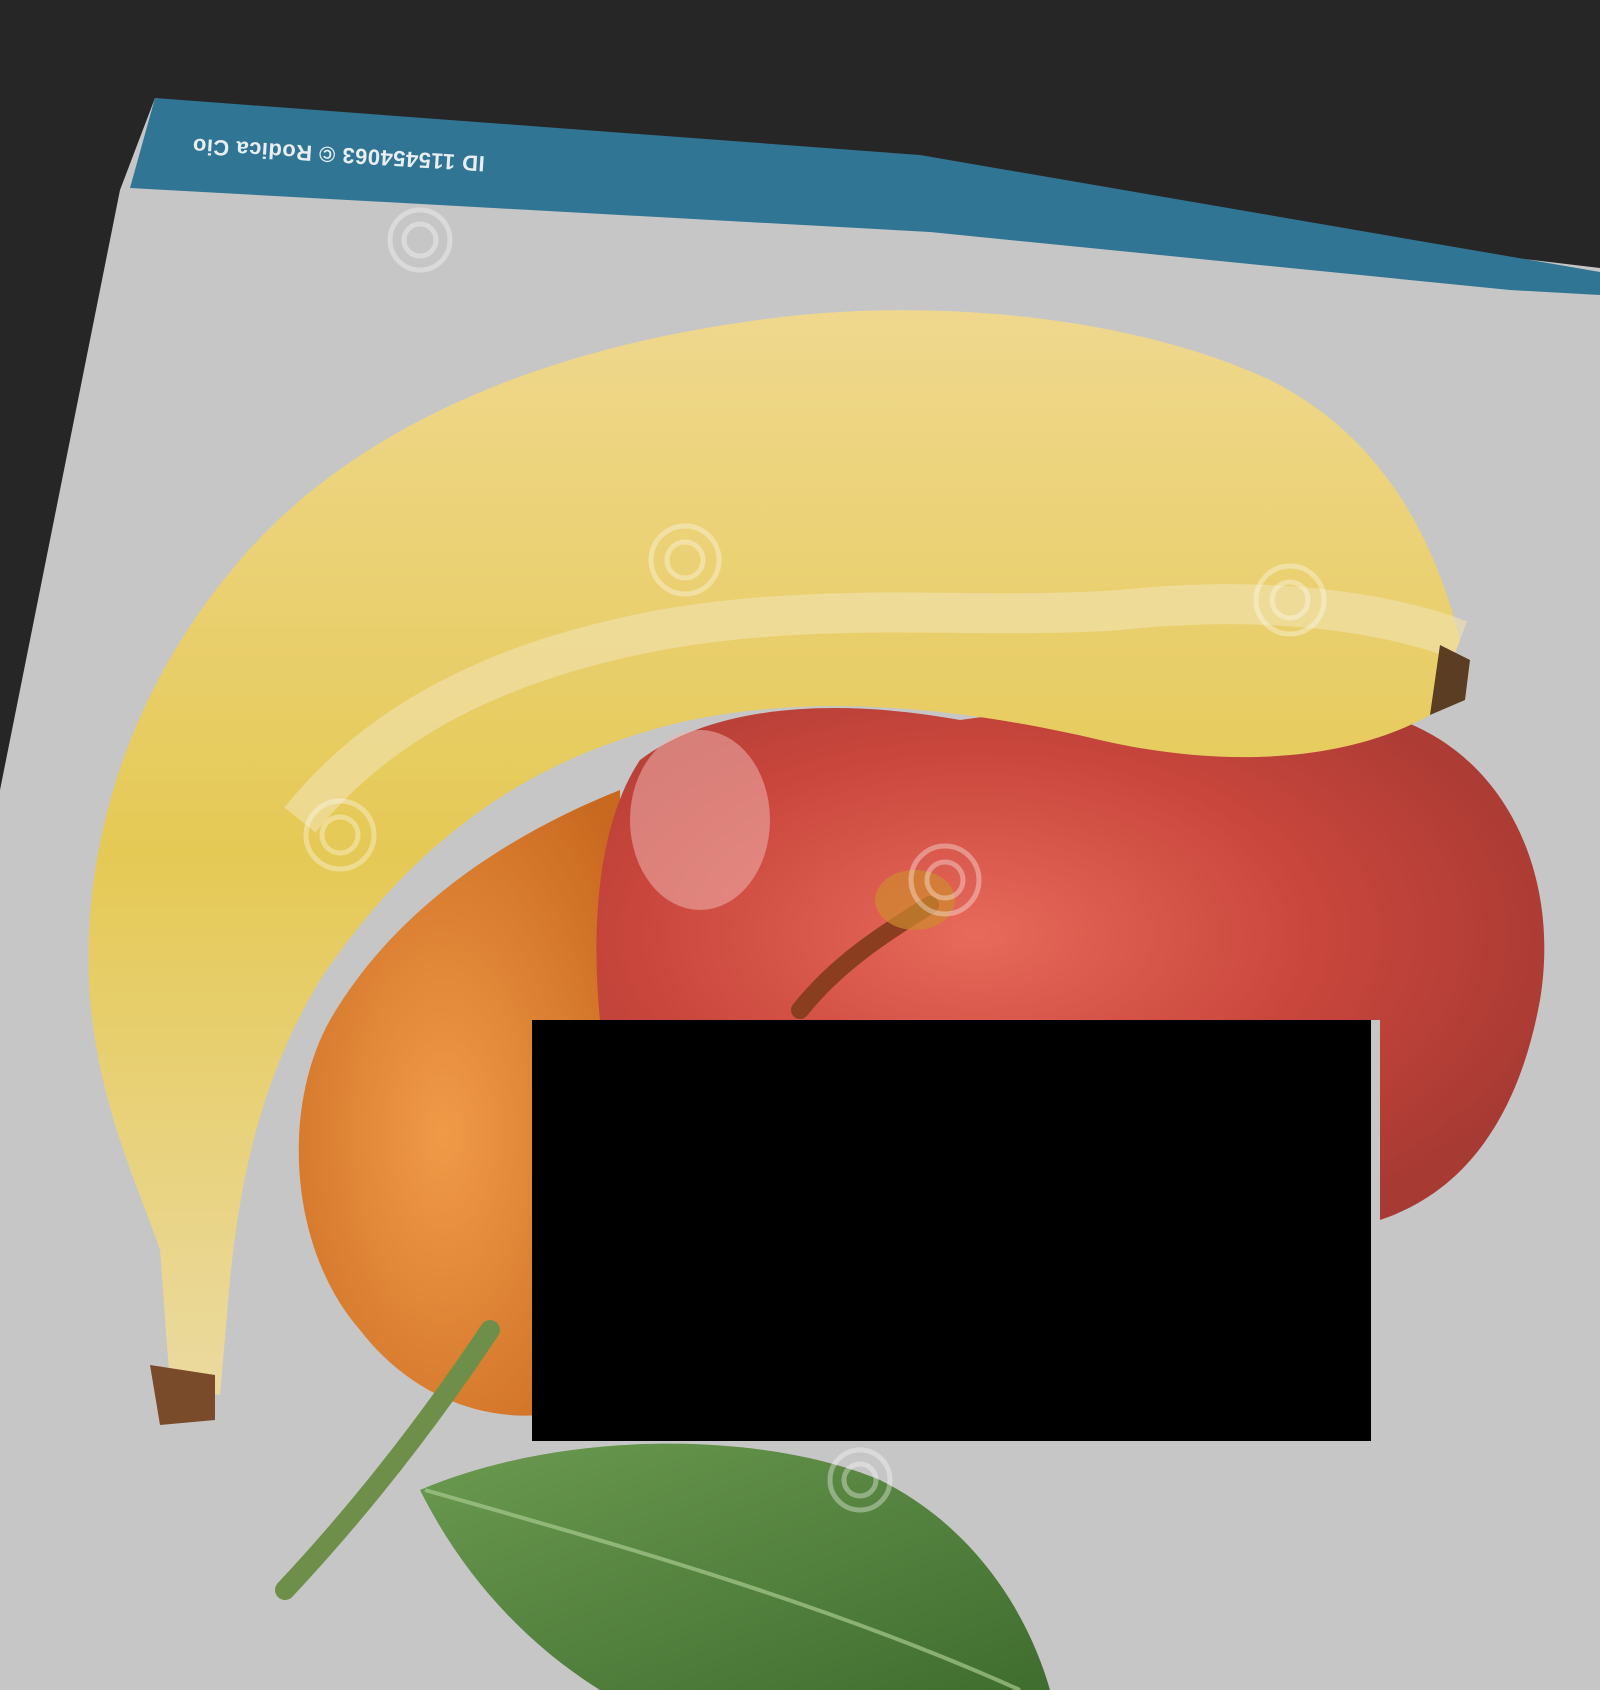  Describe the element at coordinates (700, 820) in the screenshot. I see `apple-highlight` at that location.